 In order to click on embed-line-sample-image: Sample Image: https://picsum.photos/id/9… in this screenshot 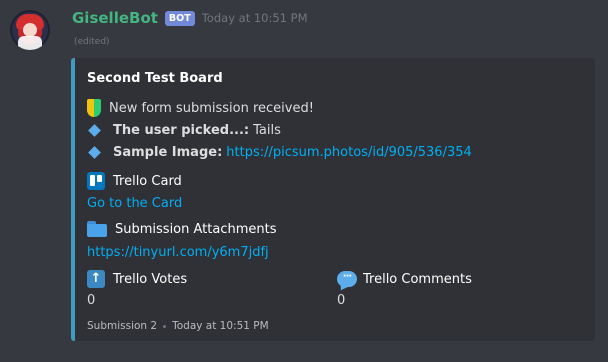, I will do `click(279, 152)`.